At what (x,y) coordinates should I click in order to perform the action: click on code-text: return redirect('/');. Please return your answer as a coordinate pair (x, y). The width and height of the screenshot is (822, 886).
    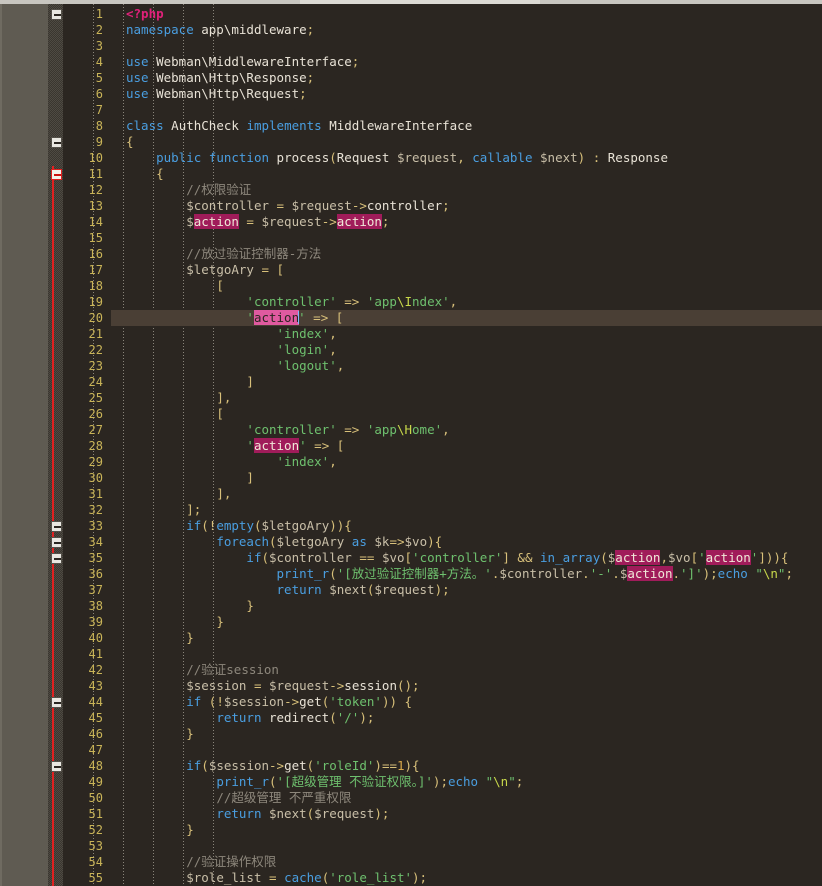
    Looking at the image, I should click on (250, 718).